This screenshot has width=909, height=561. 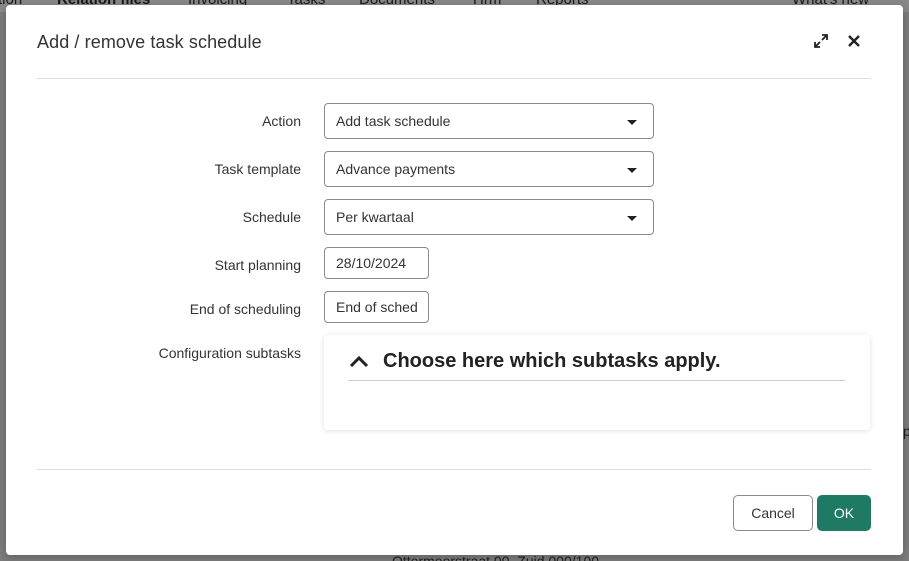 I want to click on expand-button, so click(x=821, y=41).